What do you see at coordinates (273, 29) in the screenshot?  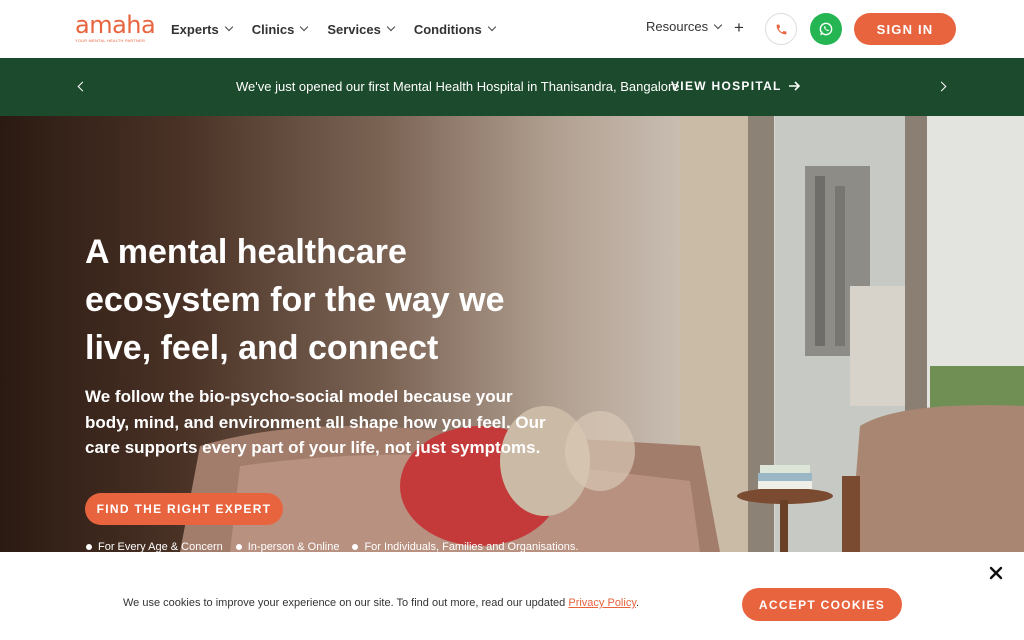 I see `nav-label: Clinics` at bounding box center [273, 29].